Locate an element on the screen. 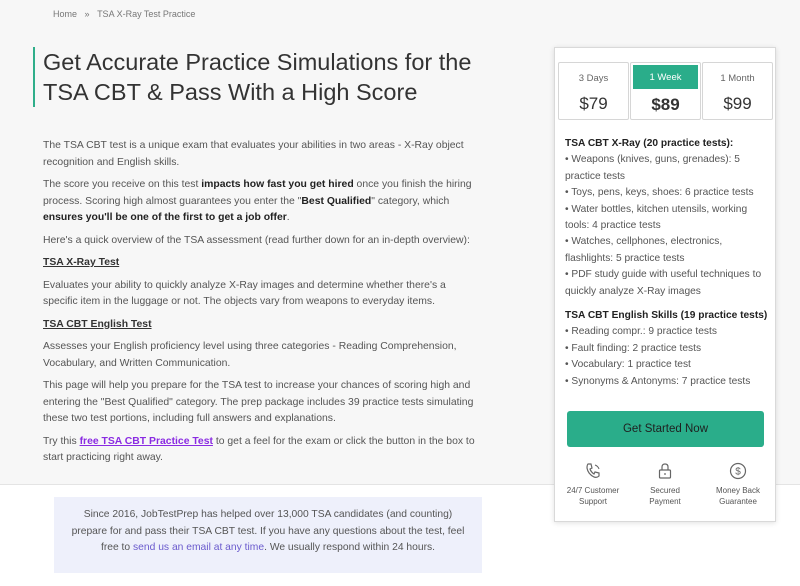 Image resolution: width=800 pixels, height=586 pixels. plan-1-week: 1 Week $89 is located at coordinates (665, 91).